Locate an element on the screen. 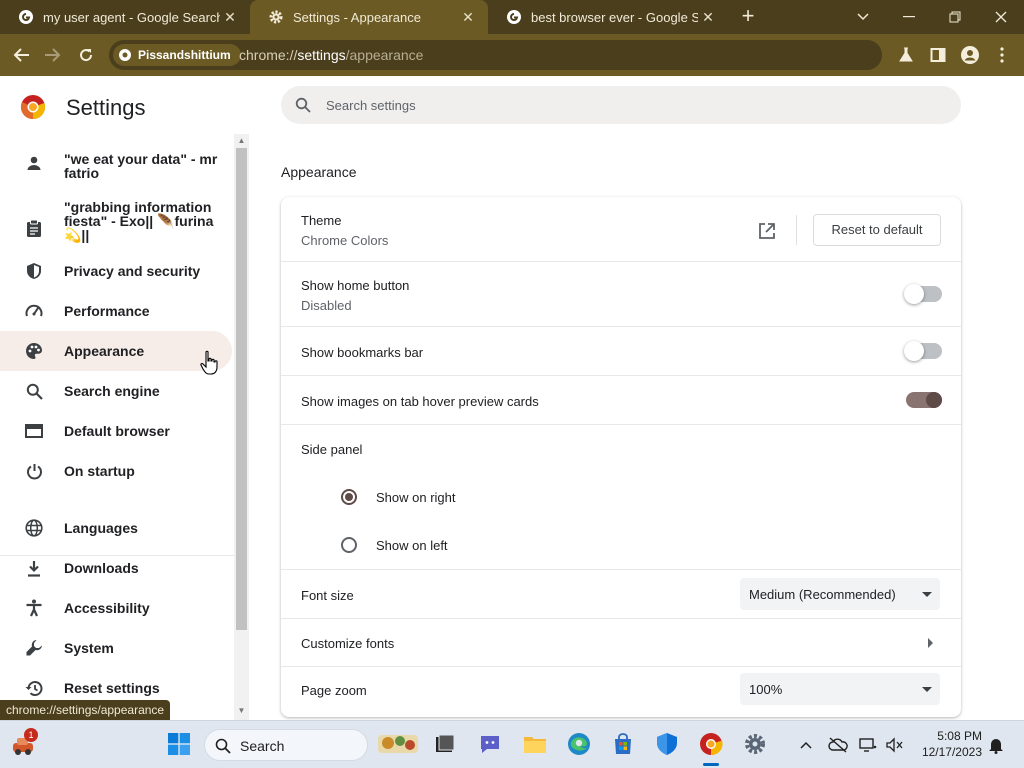 The image size is (1024, 768). tab-hover-row: Show images on tab hover preview cards is located at coordinates (621, 400).